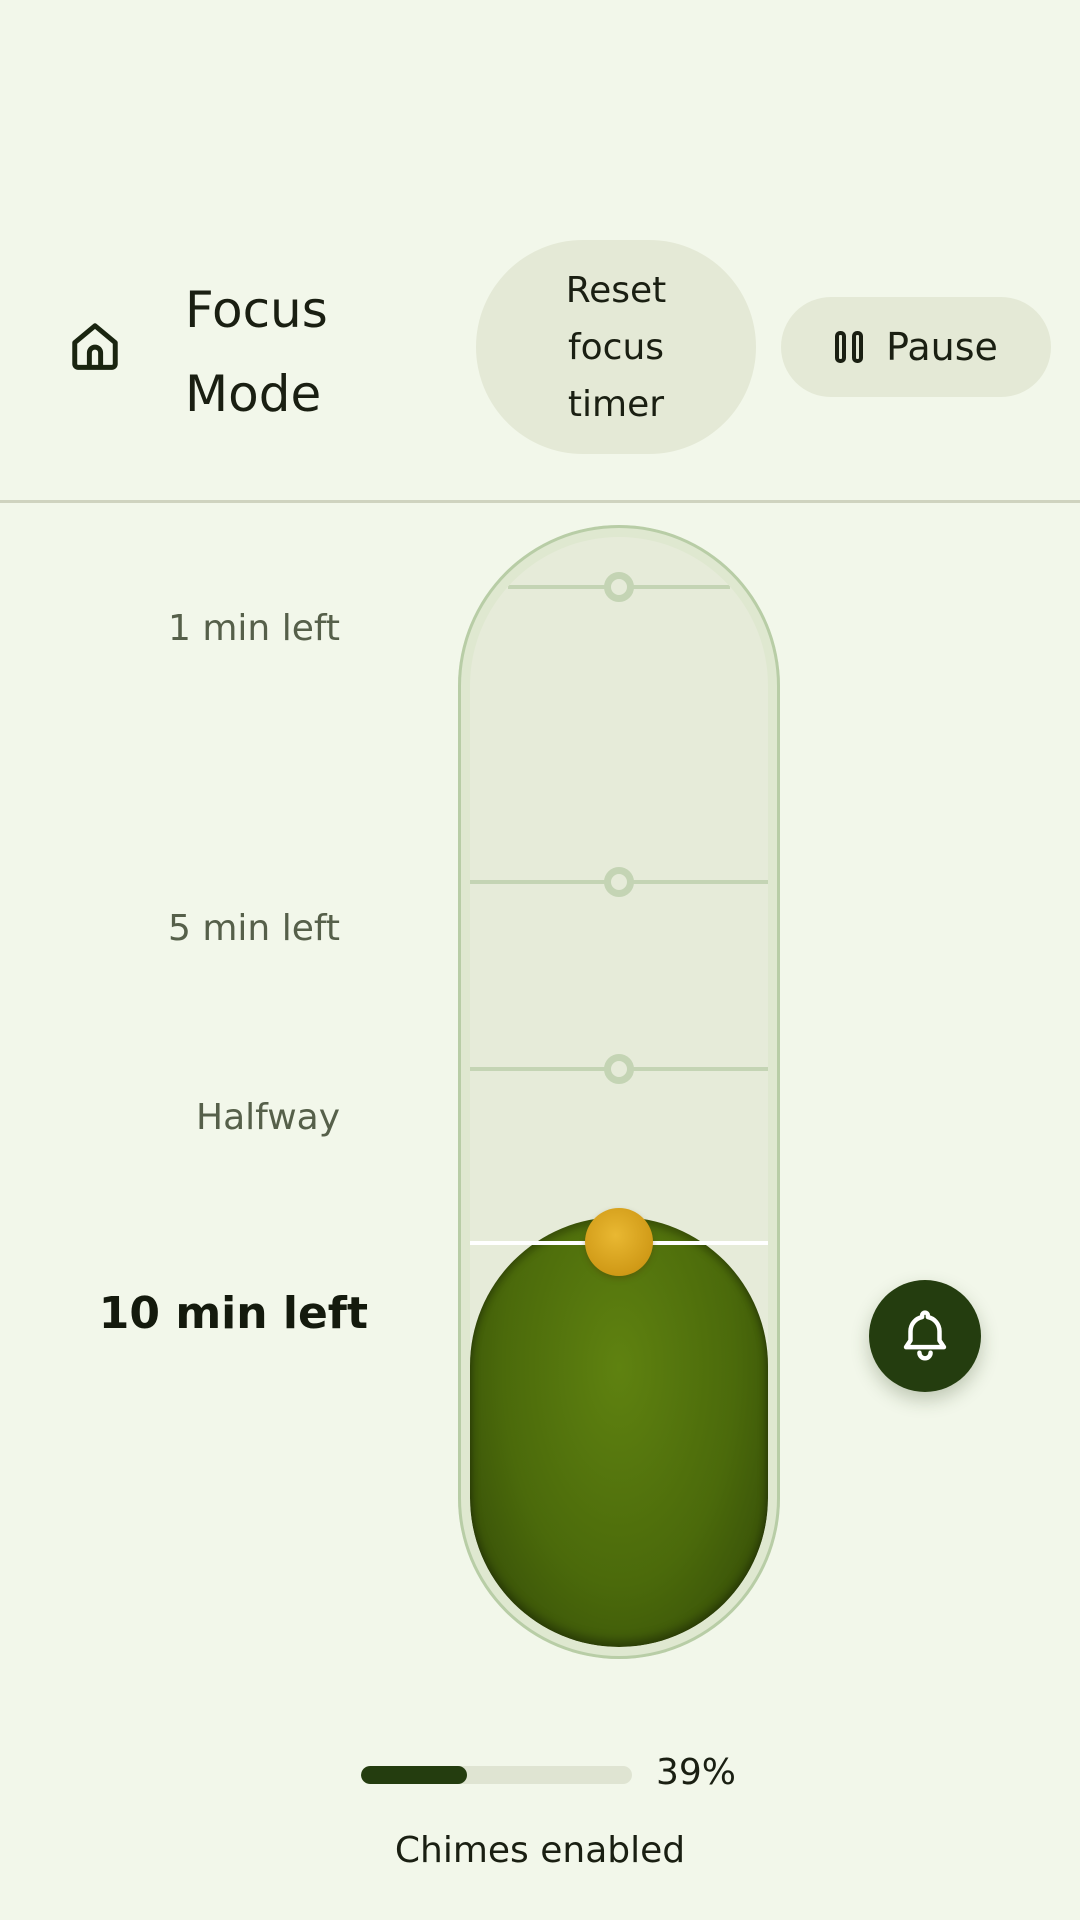 The width and height of the screenshot is (1080, 1920). I want to click on chime-bell-button, so click(925, 1336).